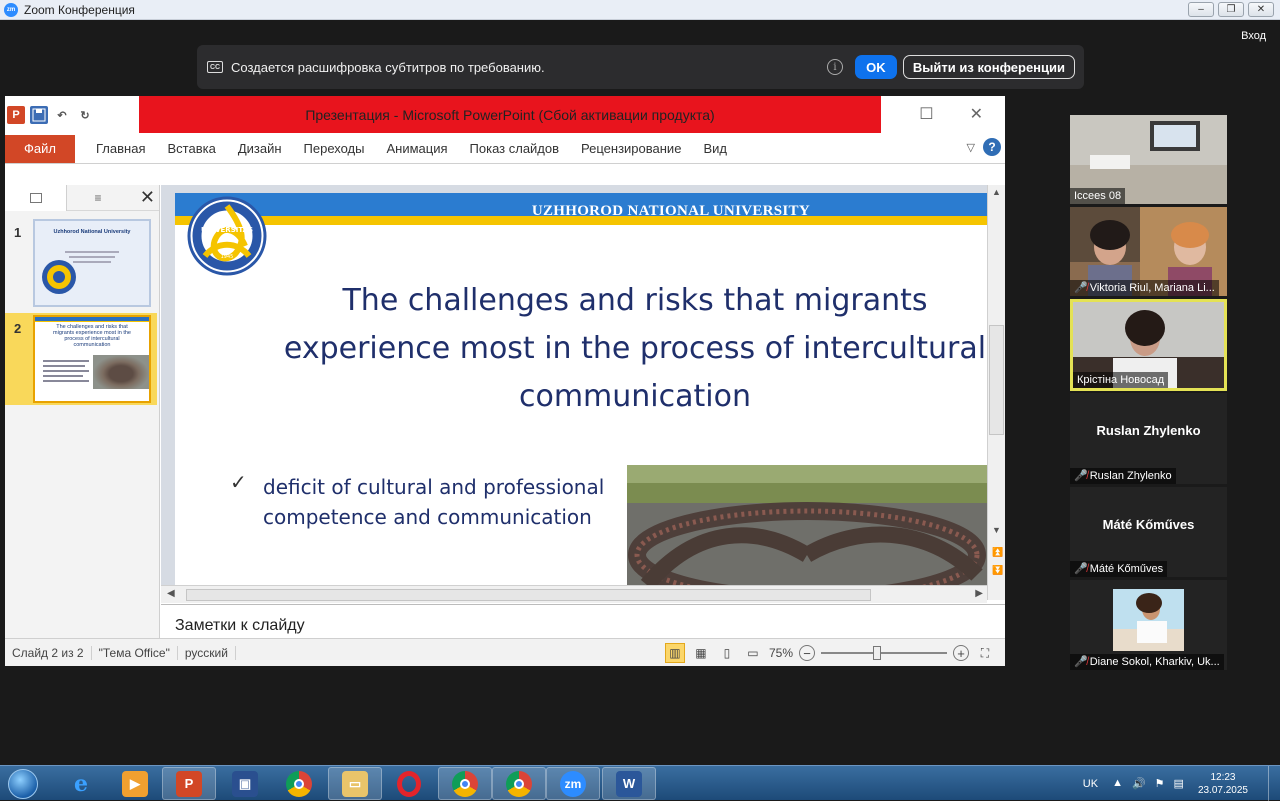  I want to click on zoom-slider, so click(884, 653).